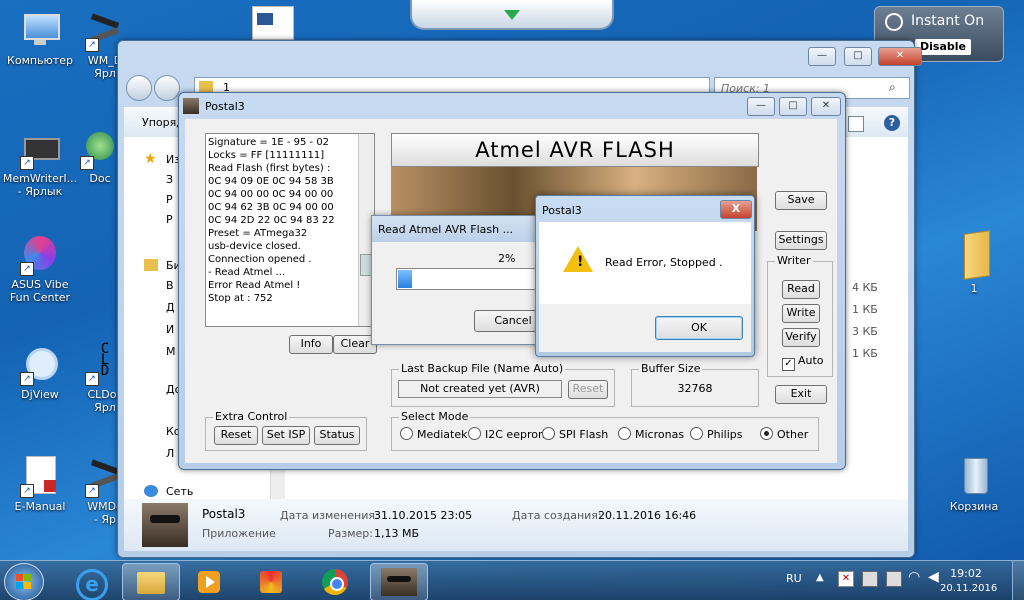 The image size is (1024, 600). I want to click on mode-label: Other, so click(793, 434).